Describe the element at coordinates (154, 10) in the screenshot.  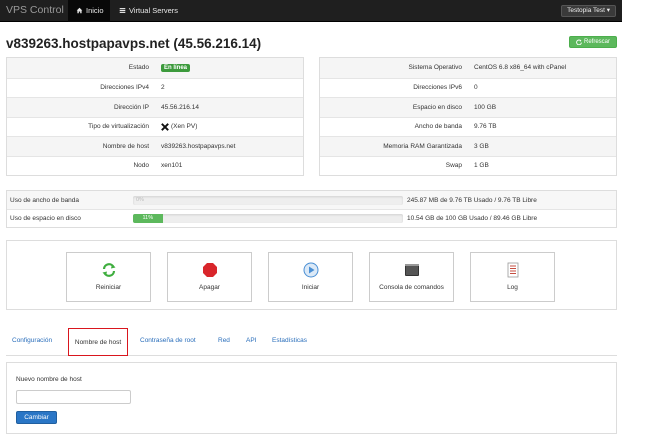
I see `nav-servers-label: Virtual Servers` at that location.